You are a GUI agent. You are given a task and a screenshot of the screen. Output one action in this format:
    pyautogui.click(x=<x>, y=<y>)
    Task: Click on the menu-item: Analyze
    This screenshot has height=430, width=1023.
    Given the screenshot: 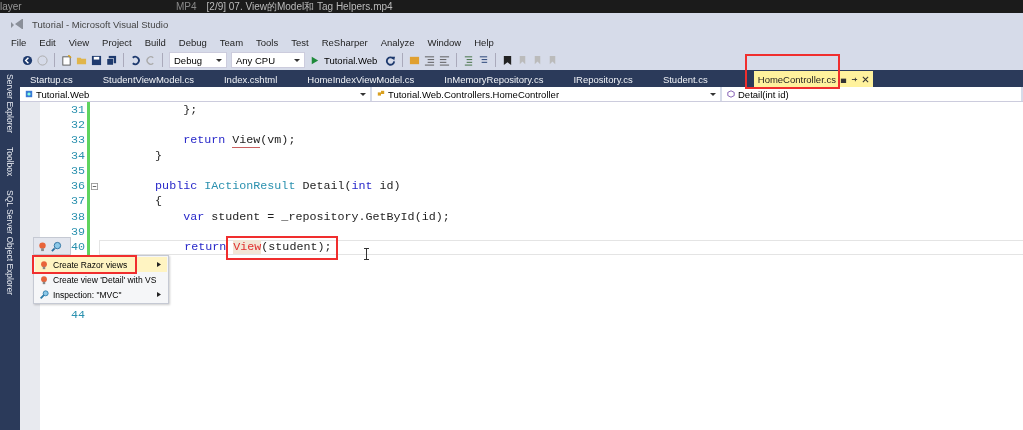 What is the action you would take?
    pyautogui.click(x=397, y=42)
    